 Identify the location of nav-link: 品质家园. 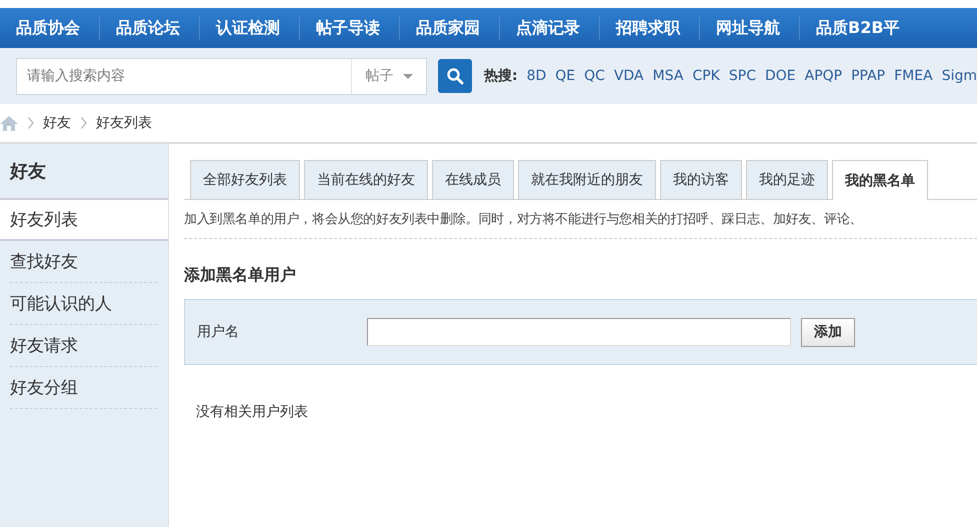
(450, 28).